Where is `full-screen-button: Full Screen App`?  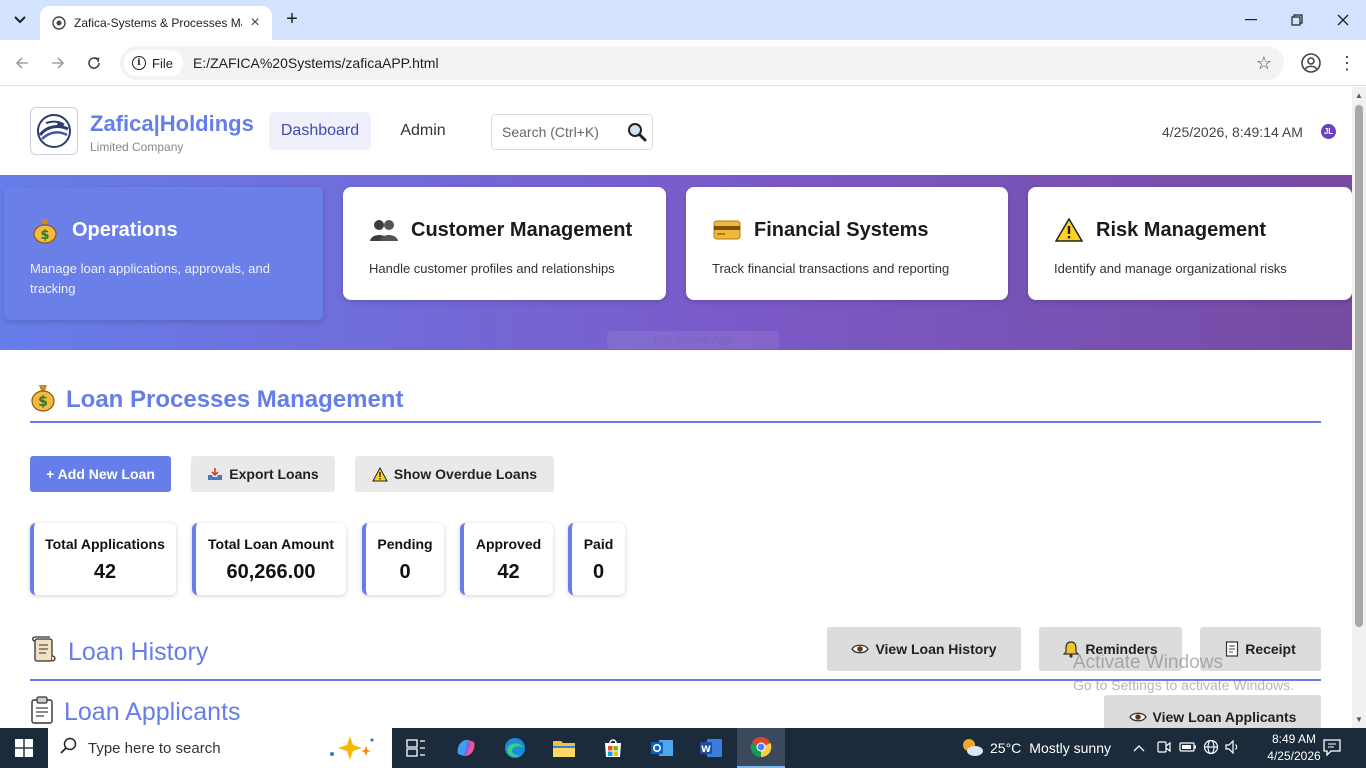 full-screen-button: Full Screen App is located at coordinates (693, 340).